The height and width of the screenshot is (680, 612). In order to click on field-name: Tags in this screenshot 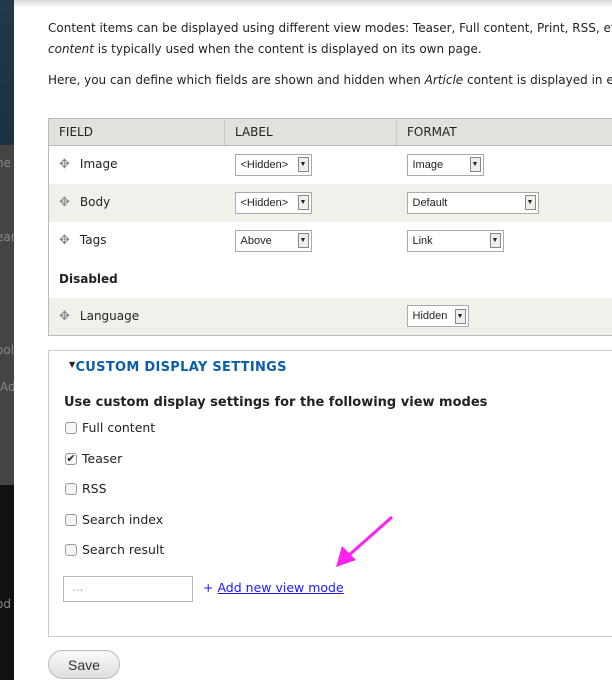, I will do `click(93, 240)`.